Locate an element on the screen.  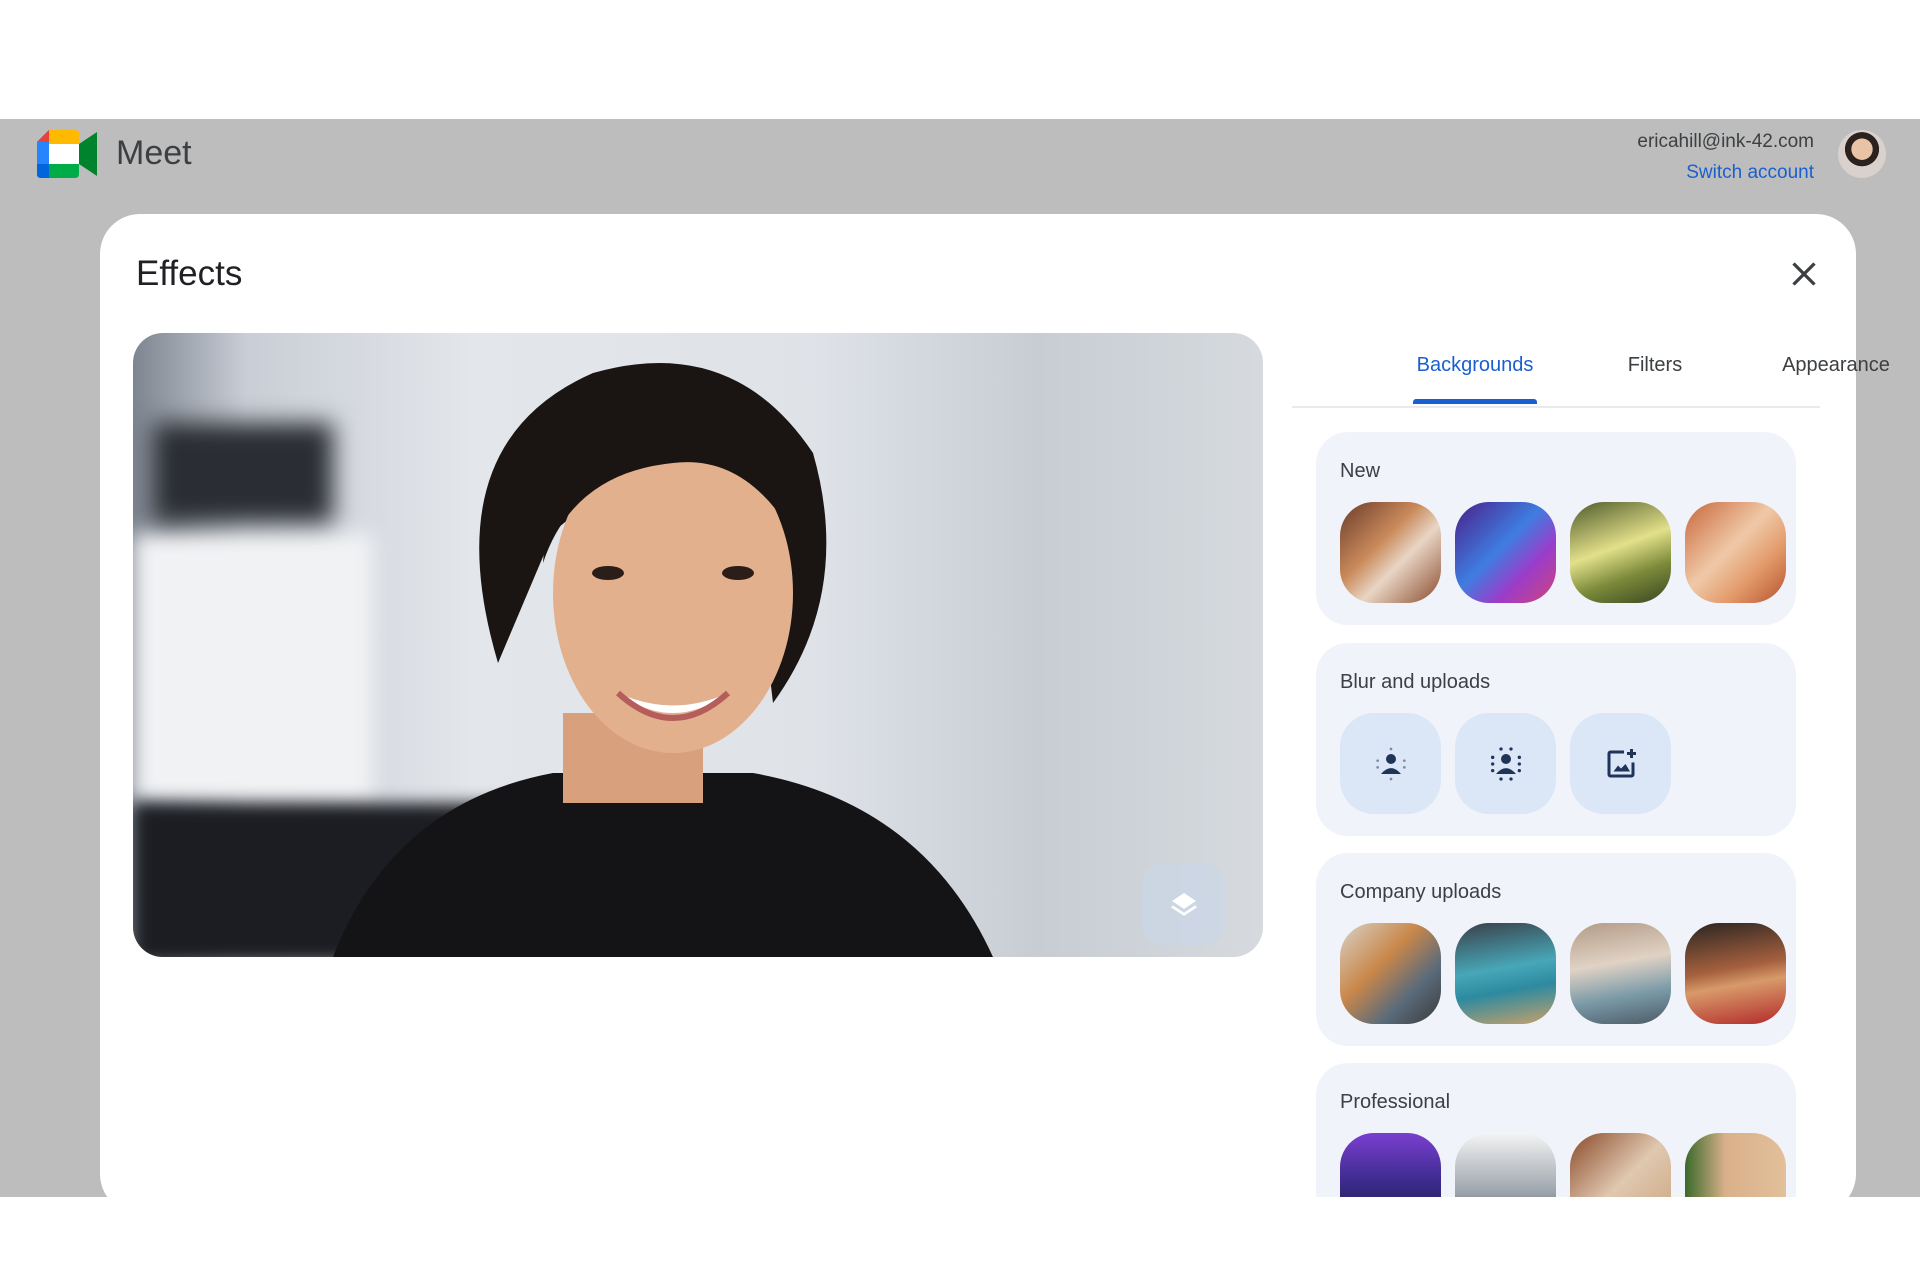
slight-blur-icon is located at coordinates (1390, 763).